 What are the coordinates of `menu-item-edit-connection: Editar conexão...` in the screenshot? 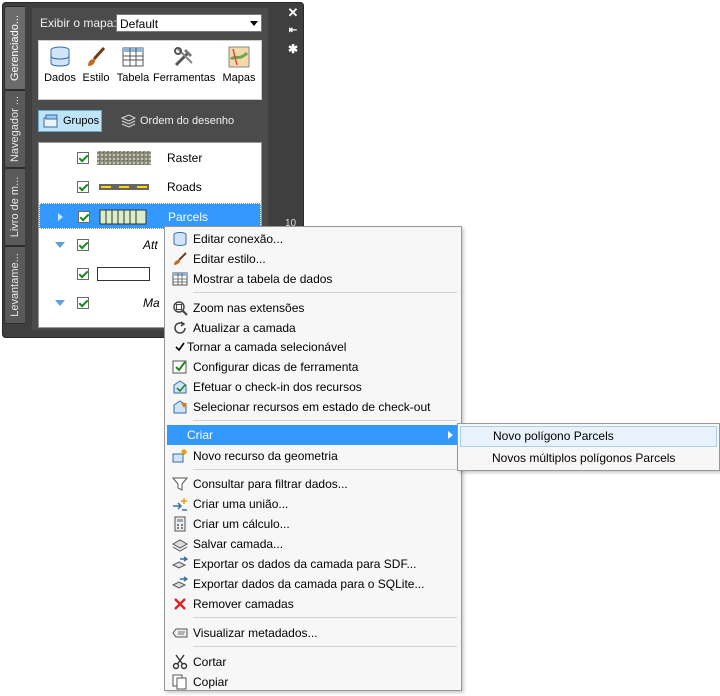 It's located at (313, 239).